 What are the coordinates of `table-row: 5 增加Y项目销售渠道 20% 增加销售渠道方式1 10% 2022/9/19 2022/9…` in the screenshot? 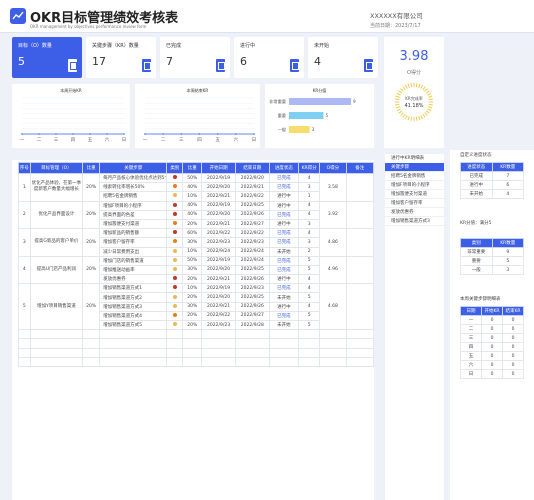 It's located at (196, 307).